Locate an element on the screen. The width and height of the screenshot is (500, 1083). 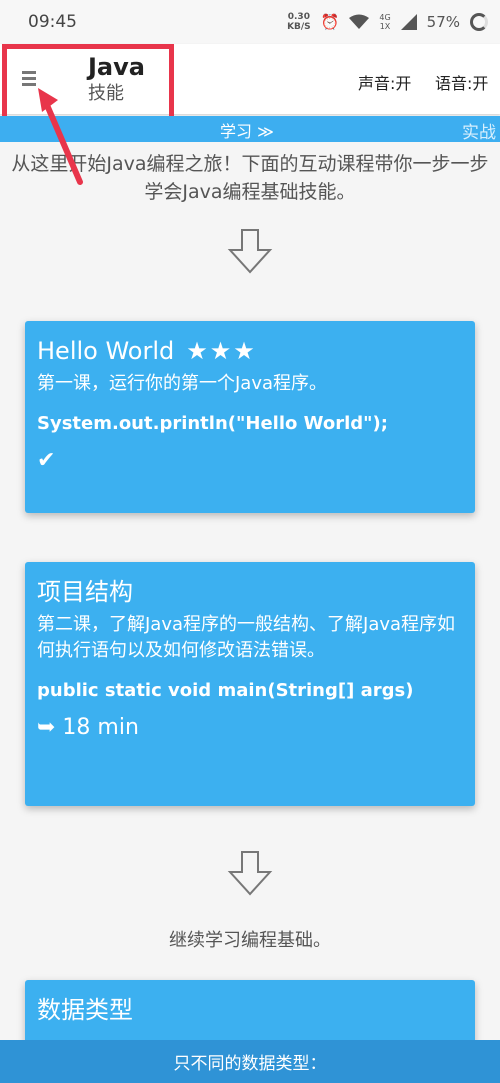
lesson-title: Hello World is located at coordinates (106, 351).